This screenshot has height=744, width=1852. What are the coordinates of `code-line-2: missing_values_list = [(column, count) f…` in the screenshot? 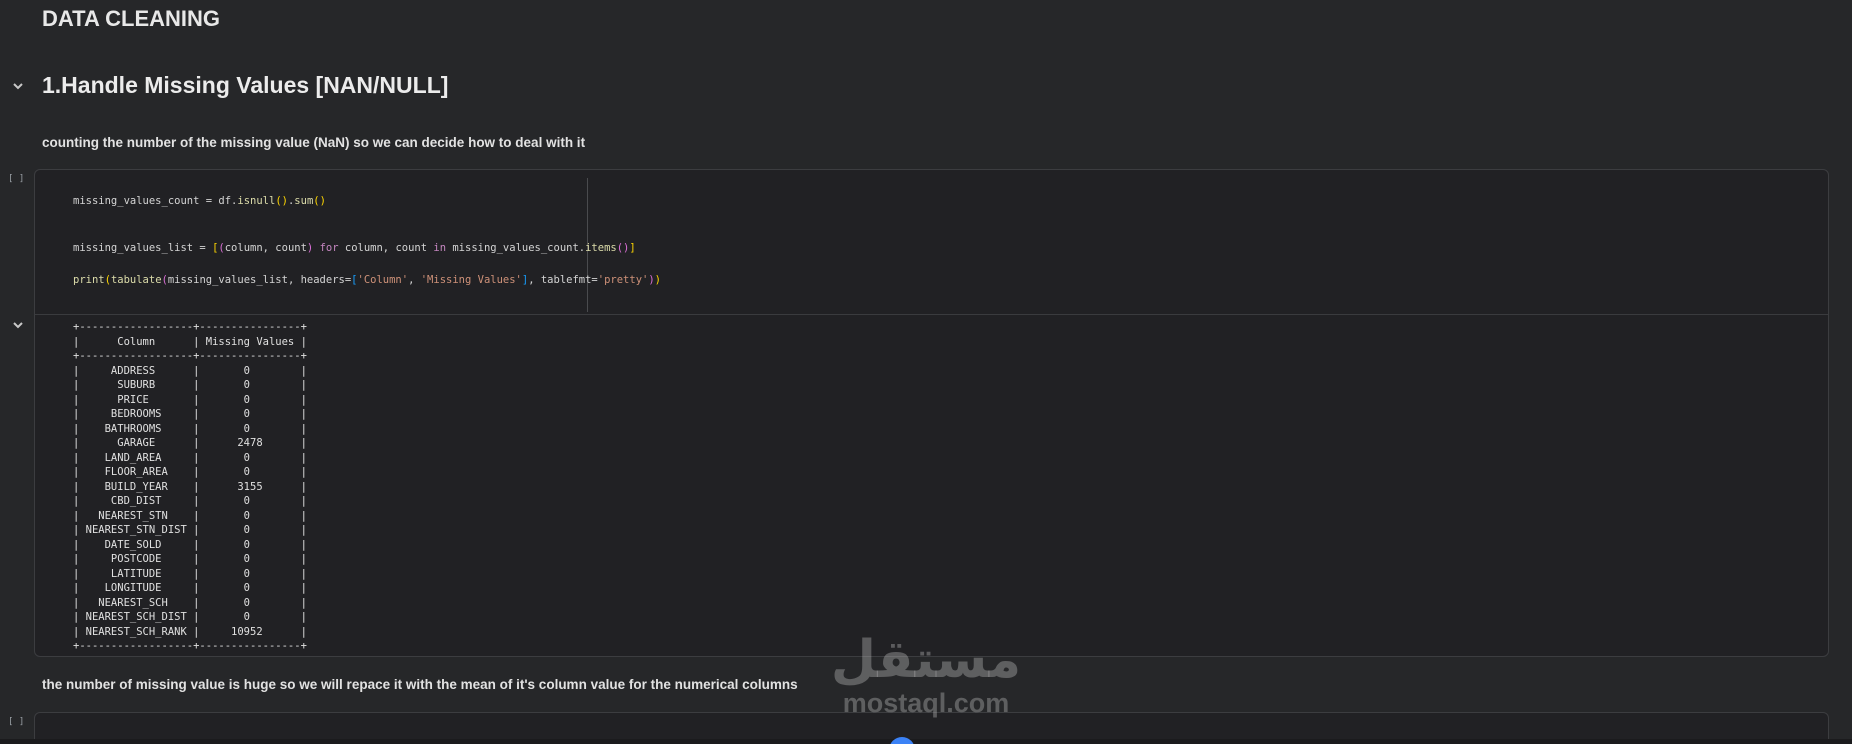 It's located at (354, 248).